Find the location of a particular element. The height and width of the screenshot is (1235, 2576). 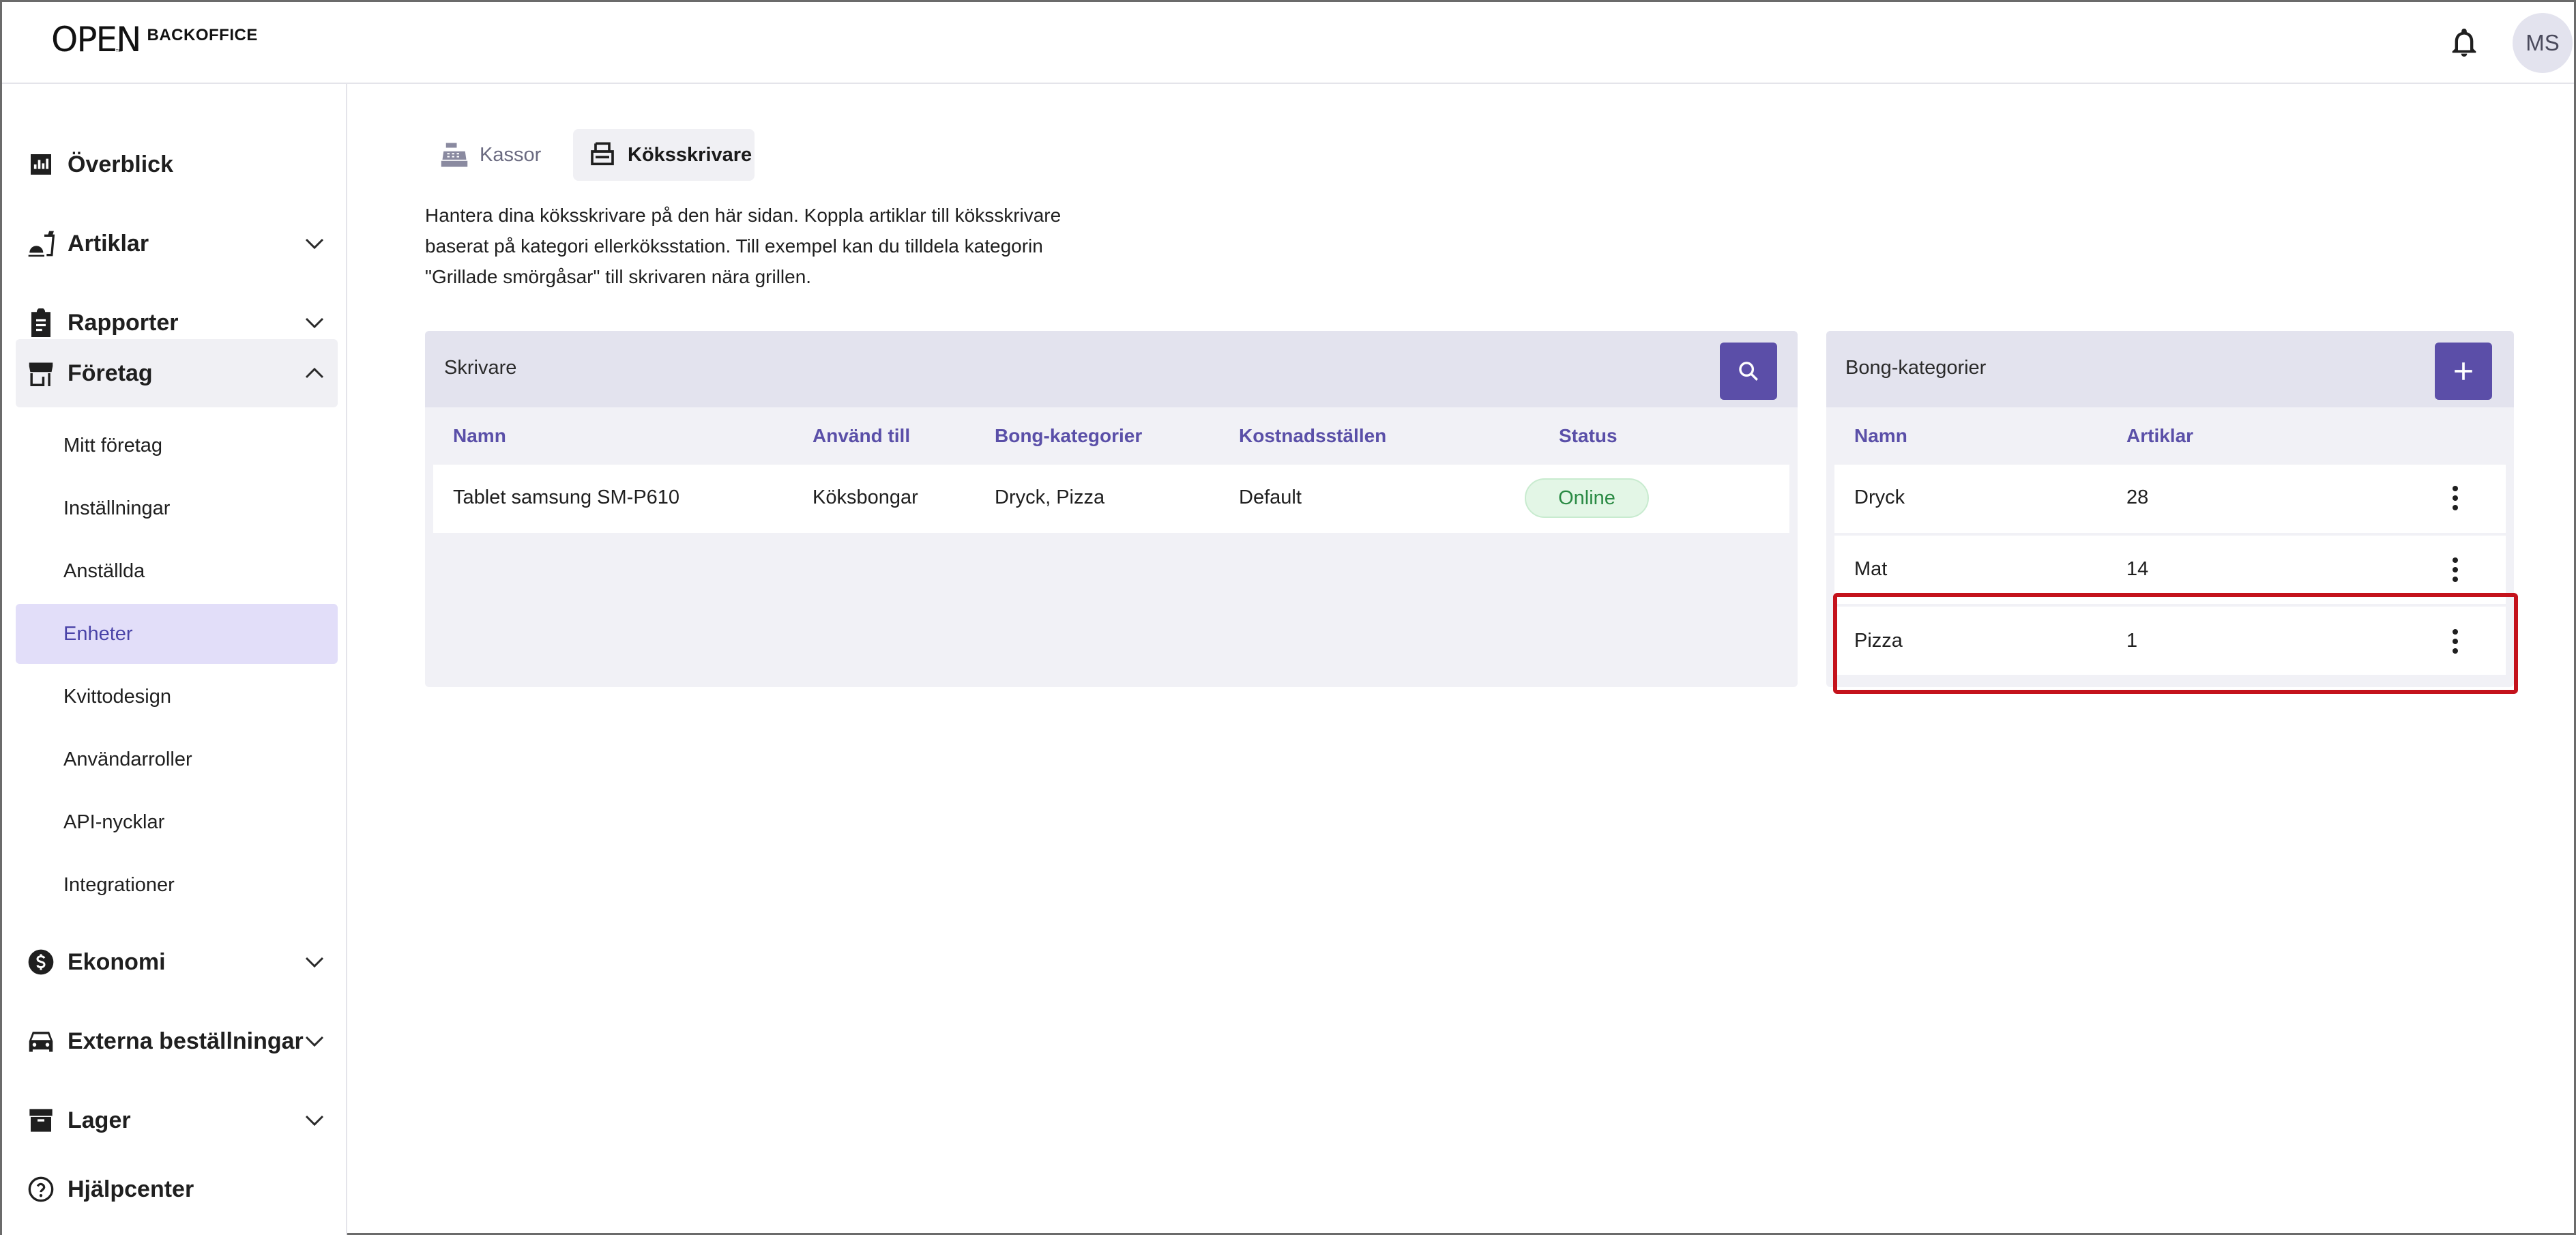

sidebar-subitem-api-nycklar: API-nycklar is located at coordinates (177, 822).